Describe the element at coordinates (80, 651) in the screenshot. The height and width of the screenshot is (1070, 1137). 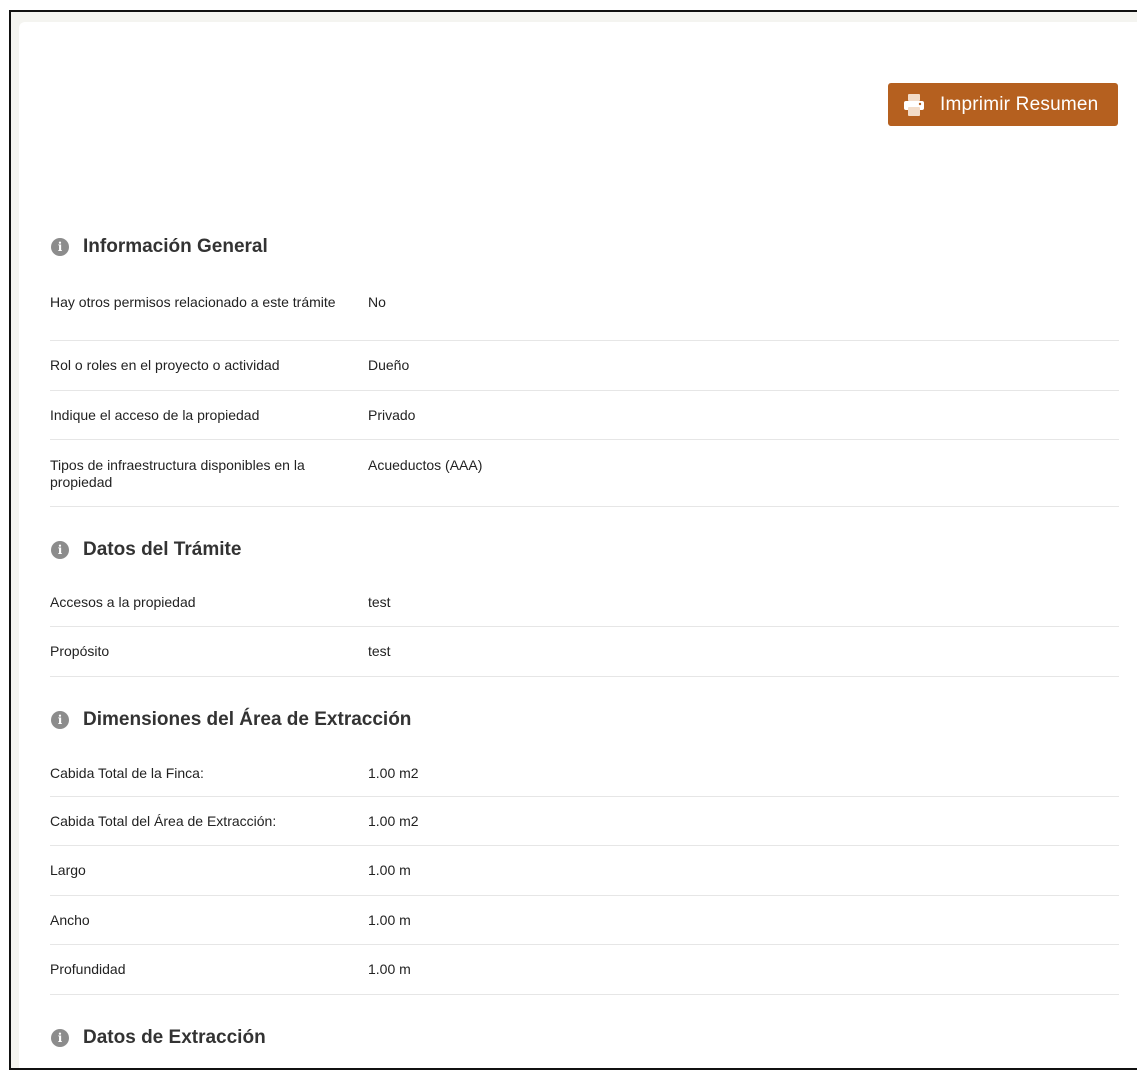
I see `row-label: Propósito` at that location.